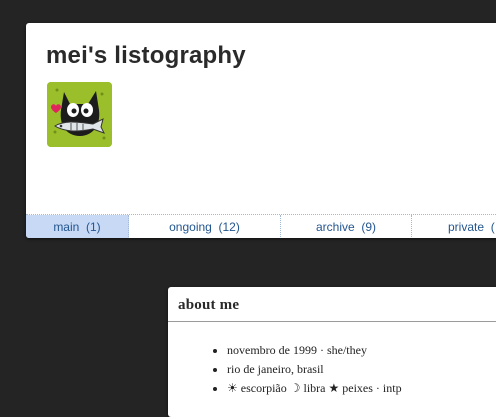 Image resolution: width=496 pixels, height=417 pixels. Describe the element at coordinates (466, 227) in the screenshot. I see `tab-private-label: private` at that location.